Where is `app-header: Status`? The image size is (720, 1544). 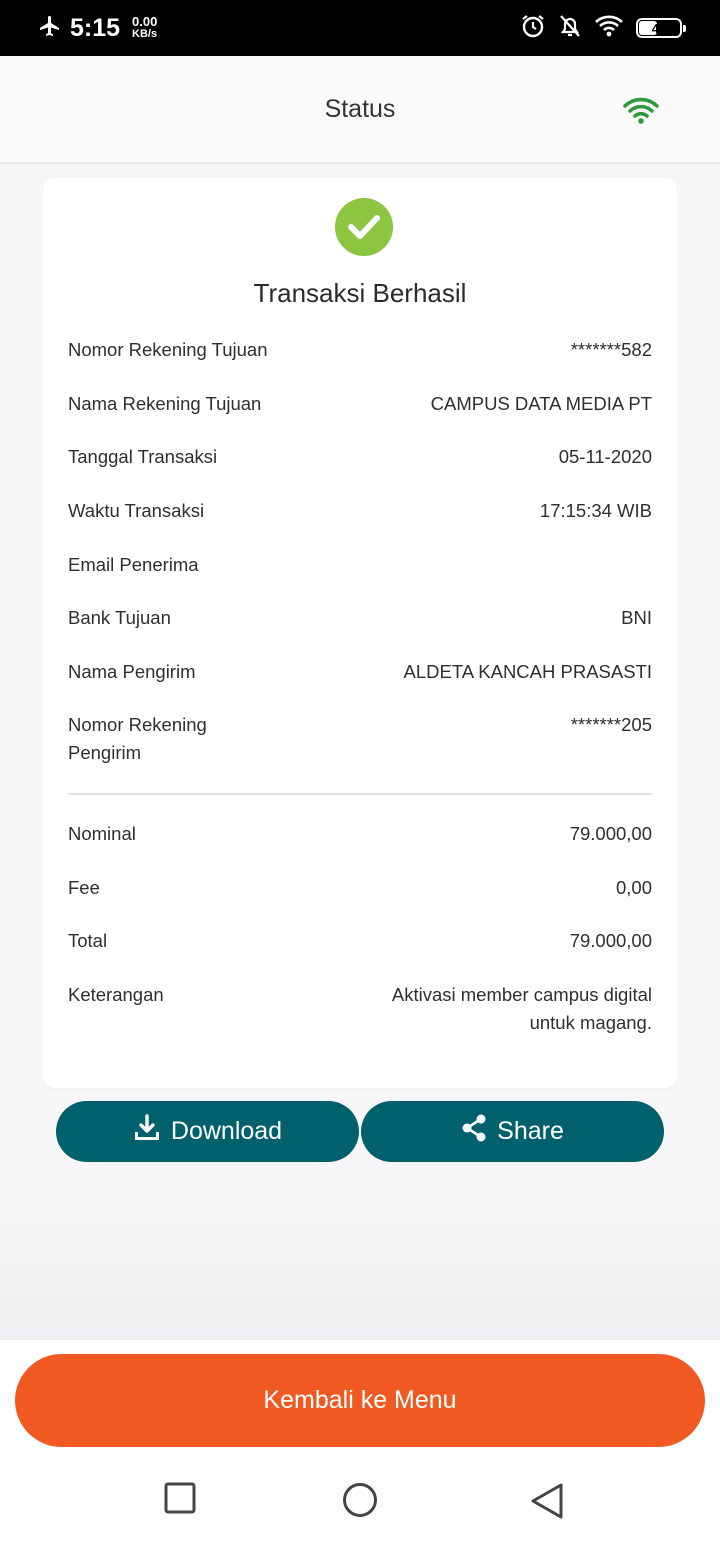 app-header: Status is located at coordinates (360, 110).